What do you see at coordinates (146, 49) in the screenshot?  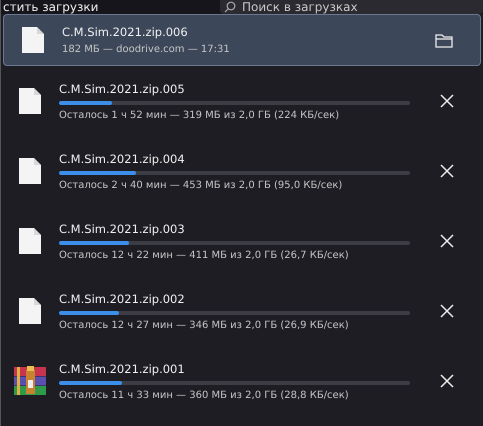 I see `download-status: 182 МБ — doodrive.com — 17:31` at bounding box center [146, 49].